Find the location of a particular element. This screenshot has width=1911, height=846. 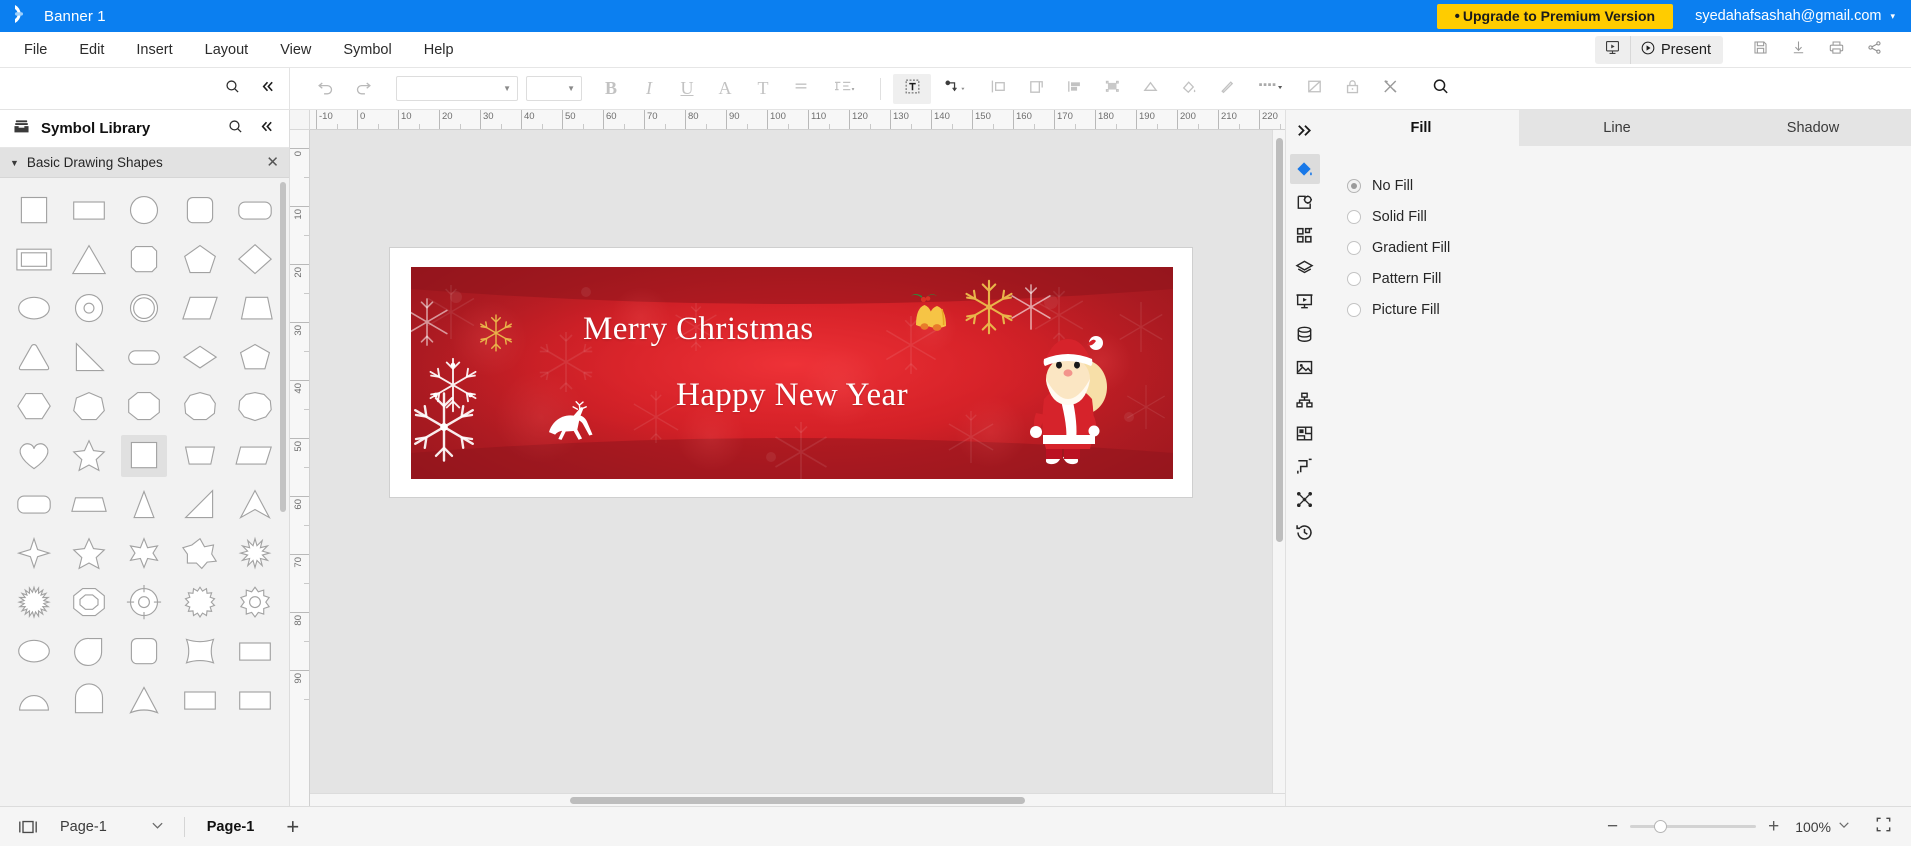

connector-tool-icon is located at coordinates (1305, 466).